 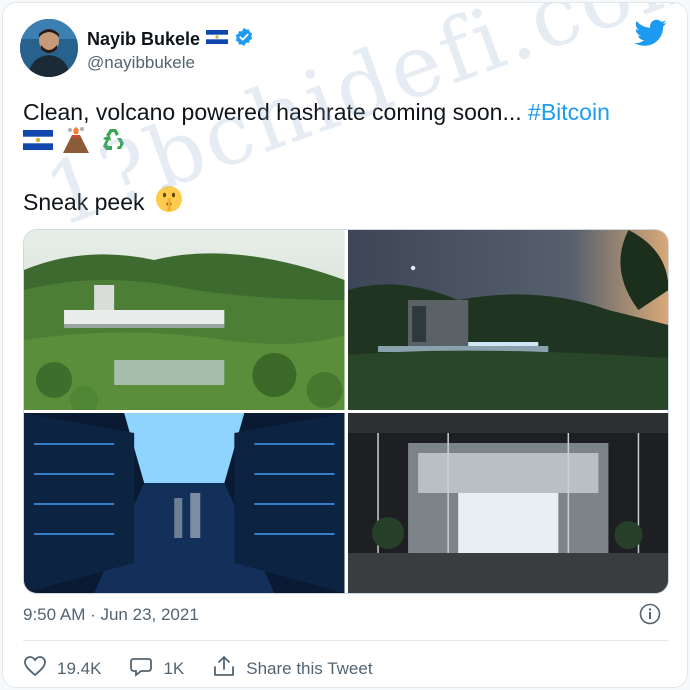 I want to click on share-label: Share this Tweet, so click(x=309, y=668).